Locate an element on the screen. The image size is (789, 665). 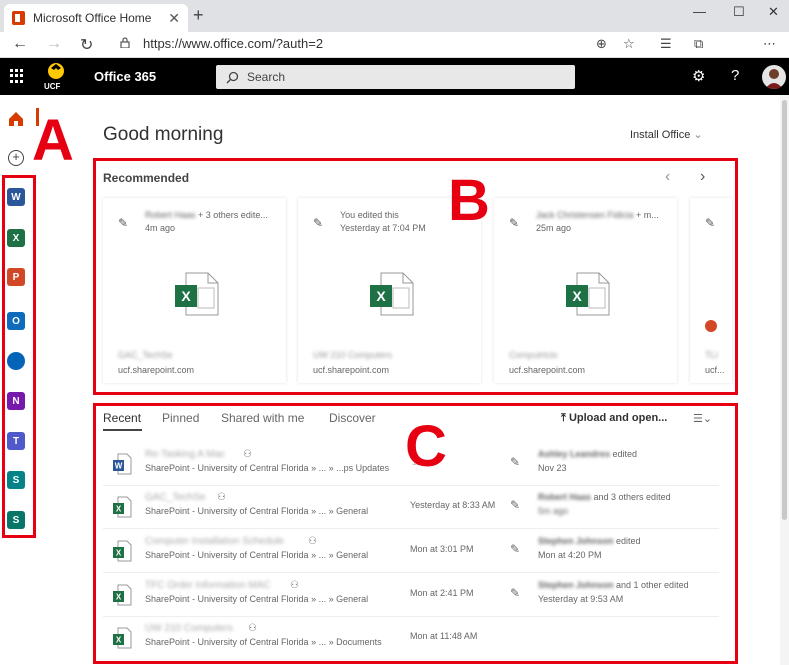
browser-tab-bar: Microsoft Office Home ✕ + — ☐ ✕ is located at coordinates (394, 16).